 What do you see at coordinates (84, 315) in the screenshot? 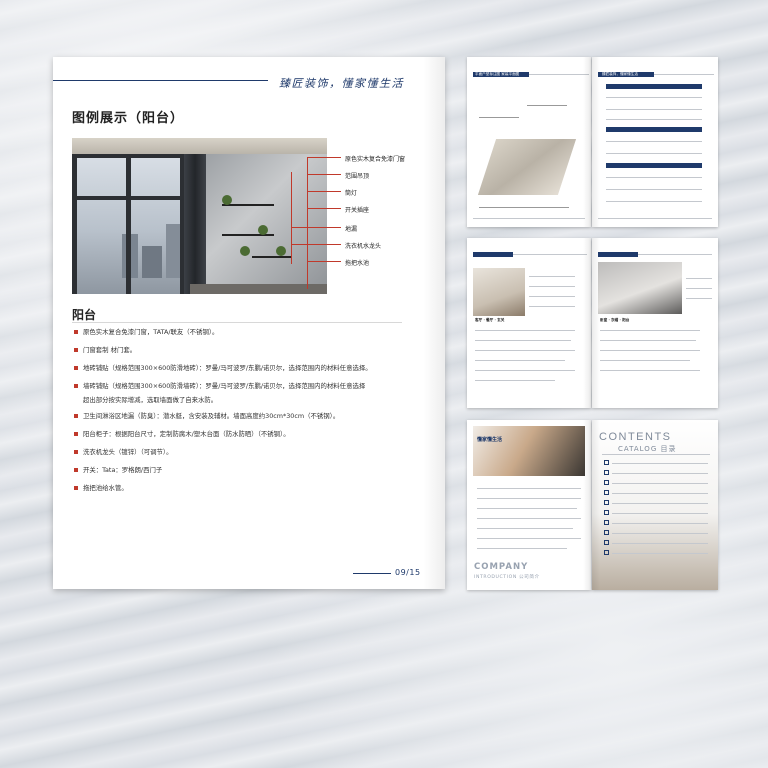
I see `subsection-title: 阳台` at bounding box center [84, 315].